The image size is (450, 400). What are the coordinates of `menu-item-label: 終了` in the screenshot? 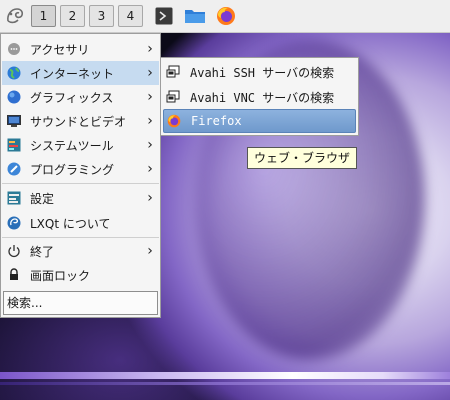 It's located at (42, 251).